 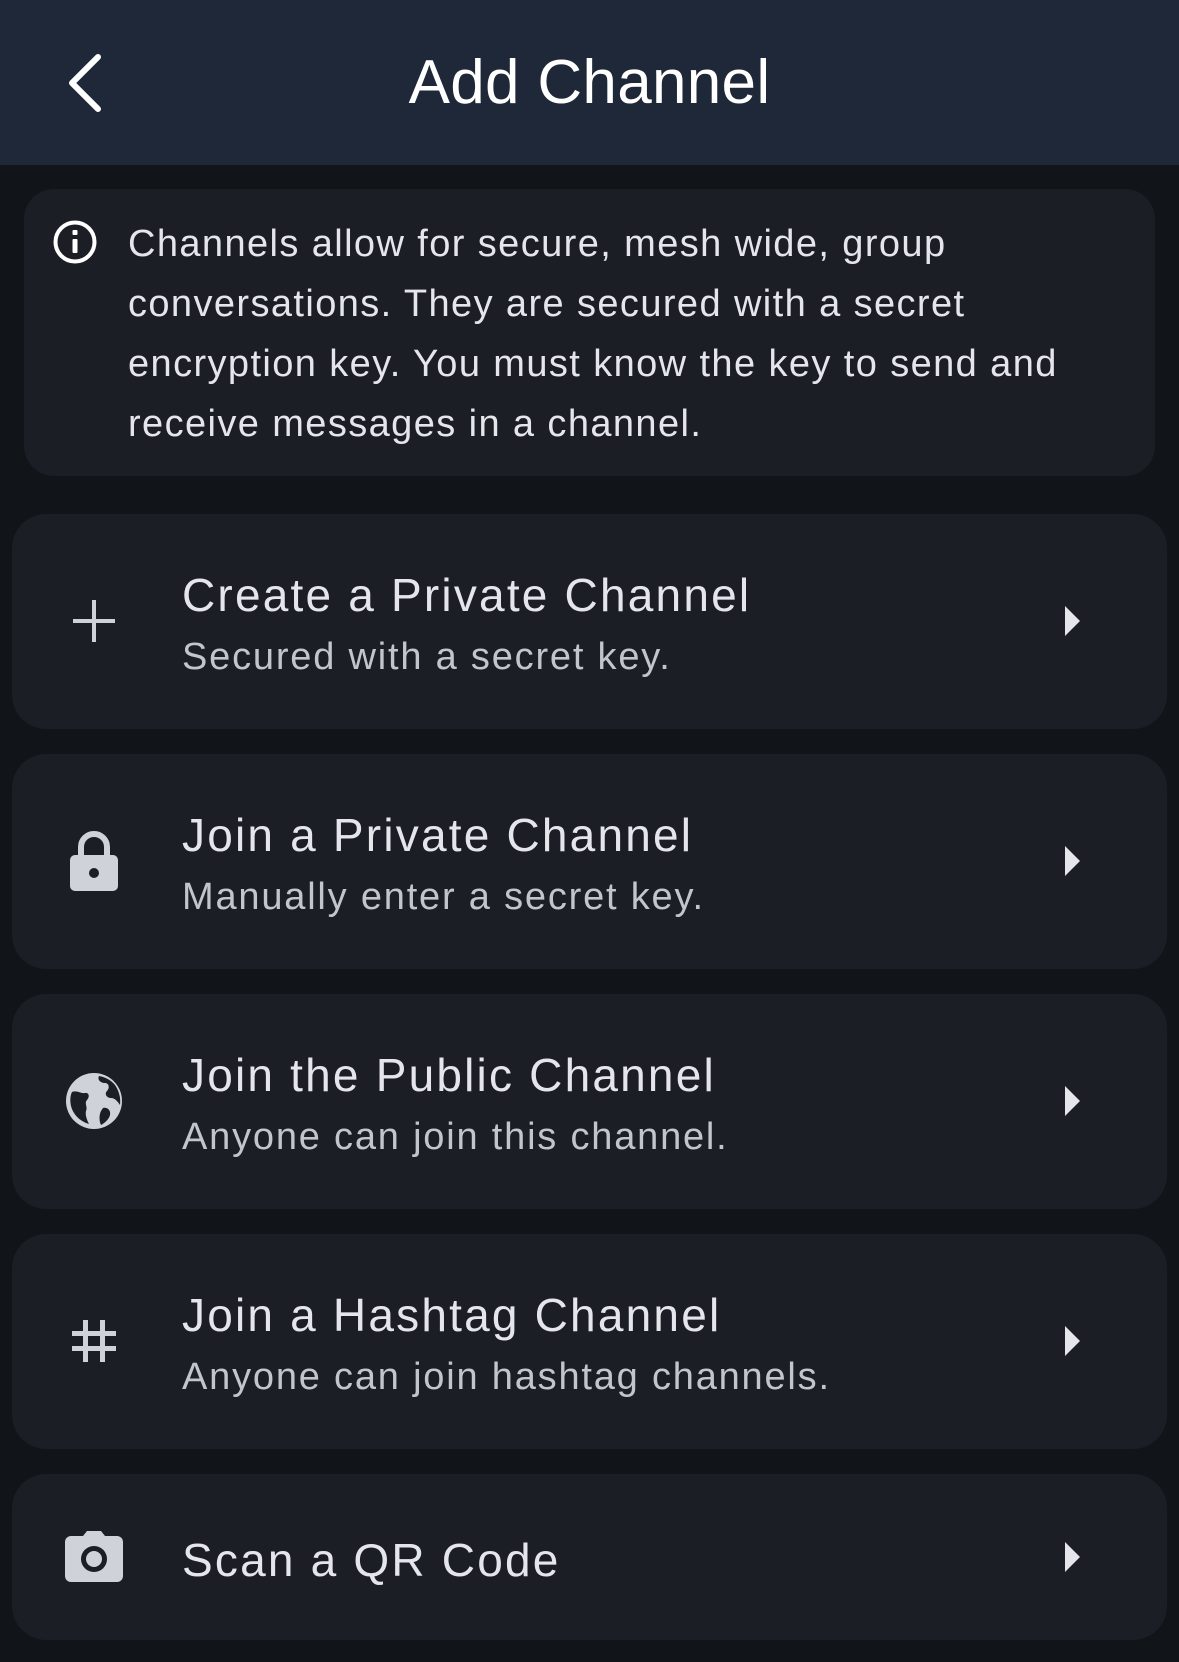 I want to click on hashtag-icon, so click(x=94, y=1341).